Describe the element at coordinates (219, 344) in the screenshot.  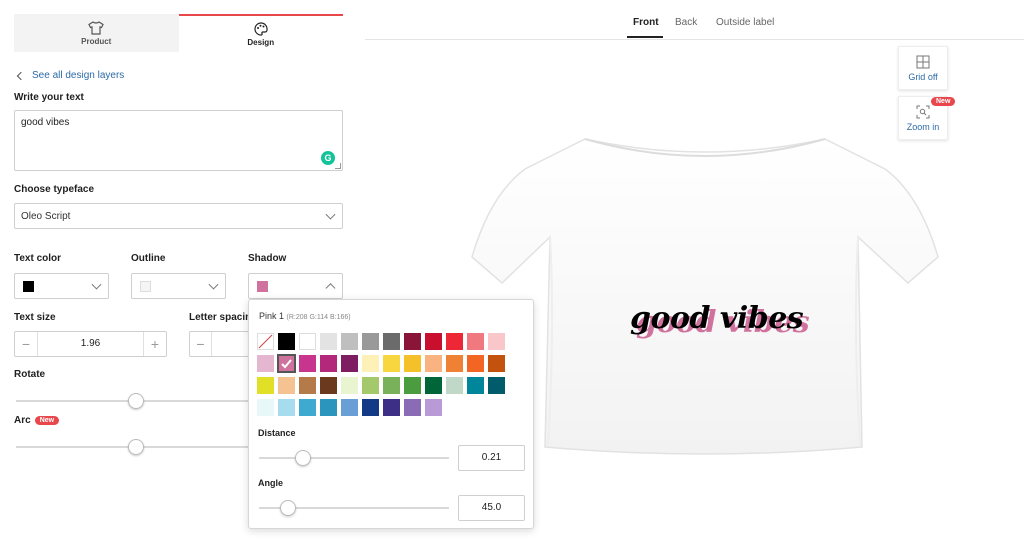
I see `letter-spacing-stepper: −` at that location.